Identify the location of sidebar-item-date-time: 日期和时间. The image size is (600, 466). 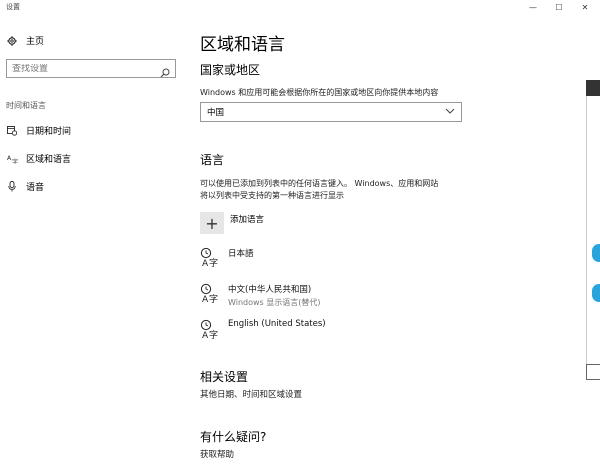
(38, 130).